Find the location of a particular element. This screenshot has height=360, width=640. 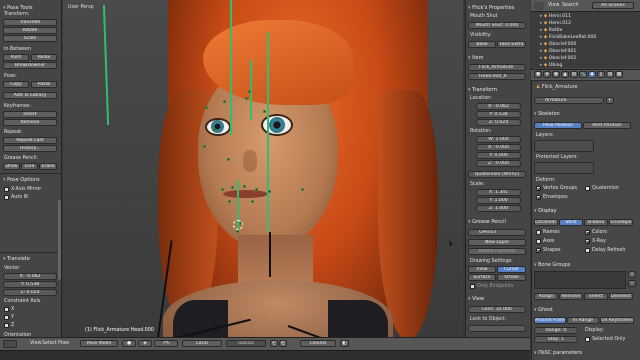

scale-z-field: Z: 1.000 is located at coordinates (498, 208).